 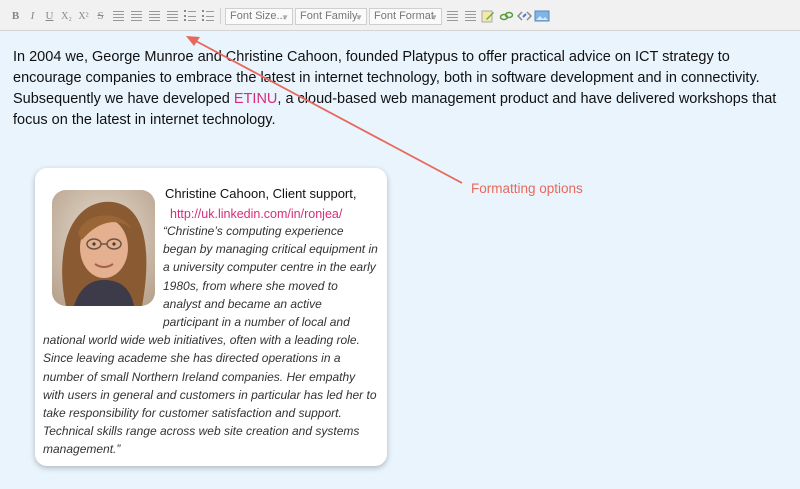 What do you see at coordinates (488, 16) in the screenshot?
I see `edit-pencil-icon` at bounding box center [488, 16].